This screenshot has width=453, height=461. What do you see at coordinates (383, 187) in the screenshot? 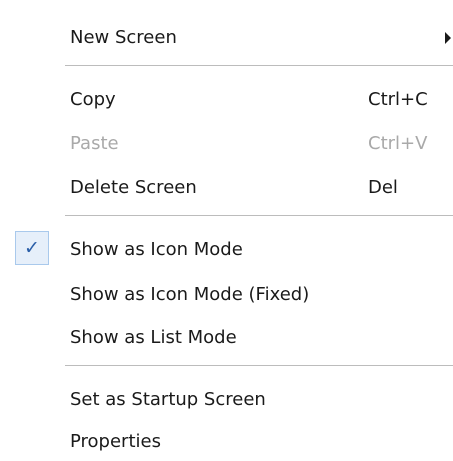
I see `menu-item-shortcut: Del` at bounding box center [383, 187].